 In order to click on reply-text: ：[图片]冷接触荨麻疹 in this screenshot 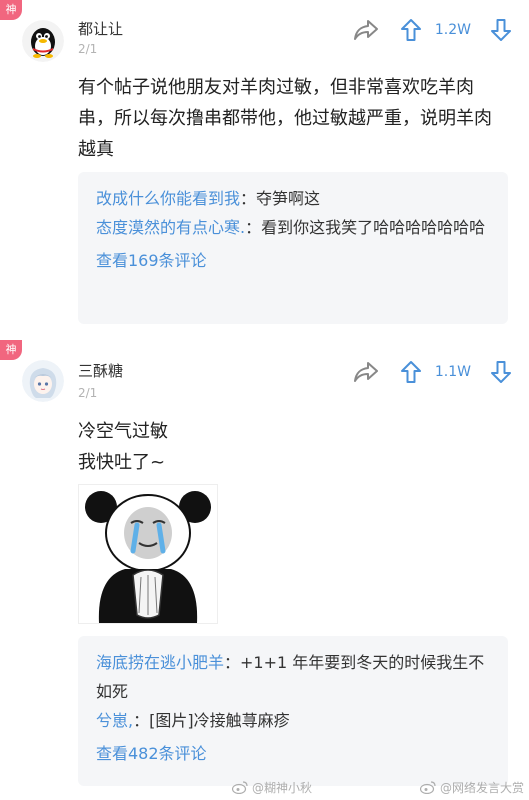, I will do `click(211, 720)`.